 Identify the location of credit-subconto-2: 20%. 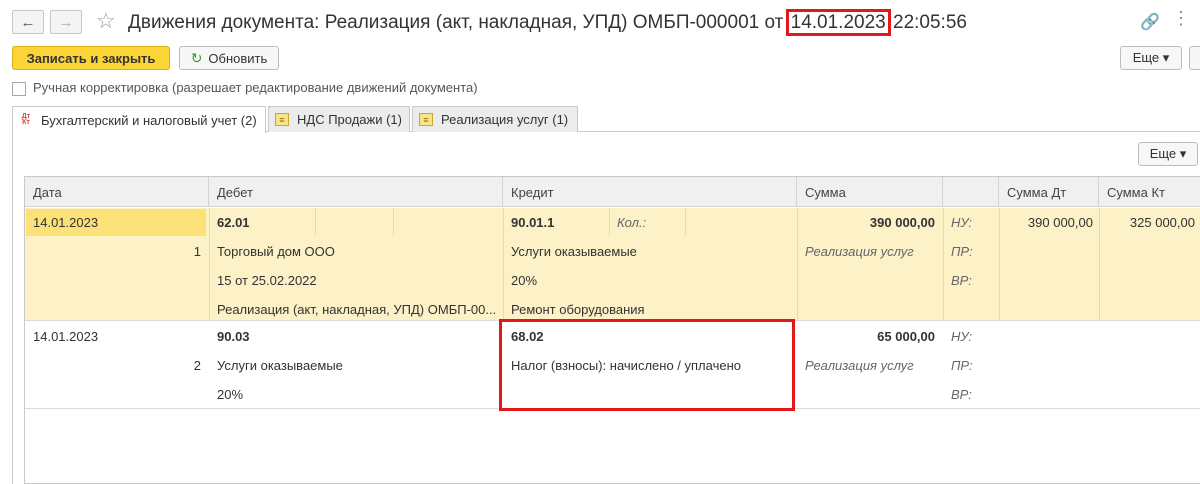
(524, 280).